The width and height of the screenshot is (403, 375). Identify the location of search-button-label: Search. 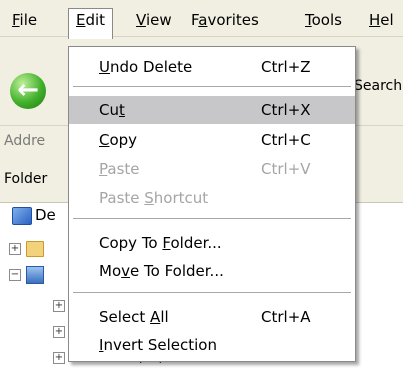
(378, 86).